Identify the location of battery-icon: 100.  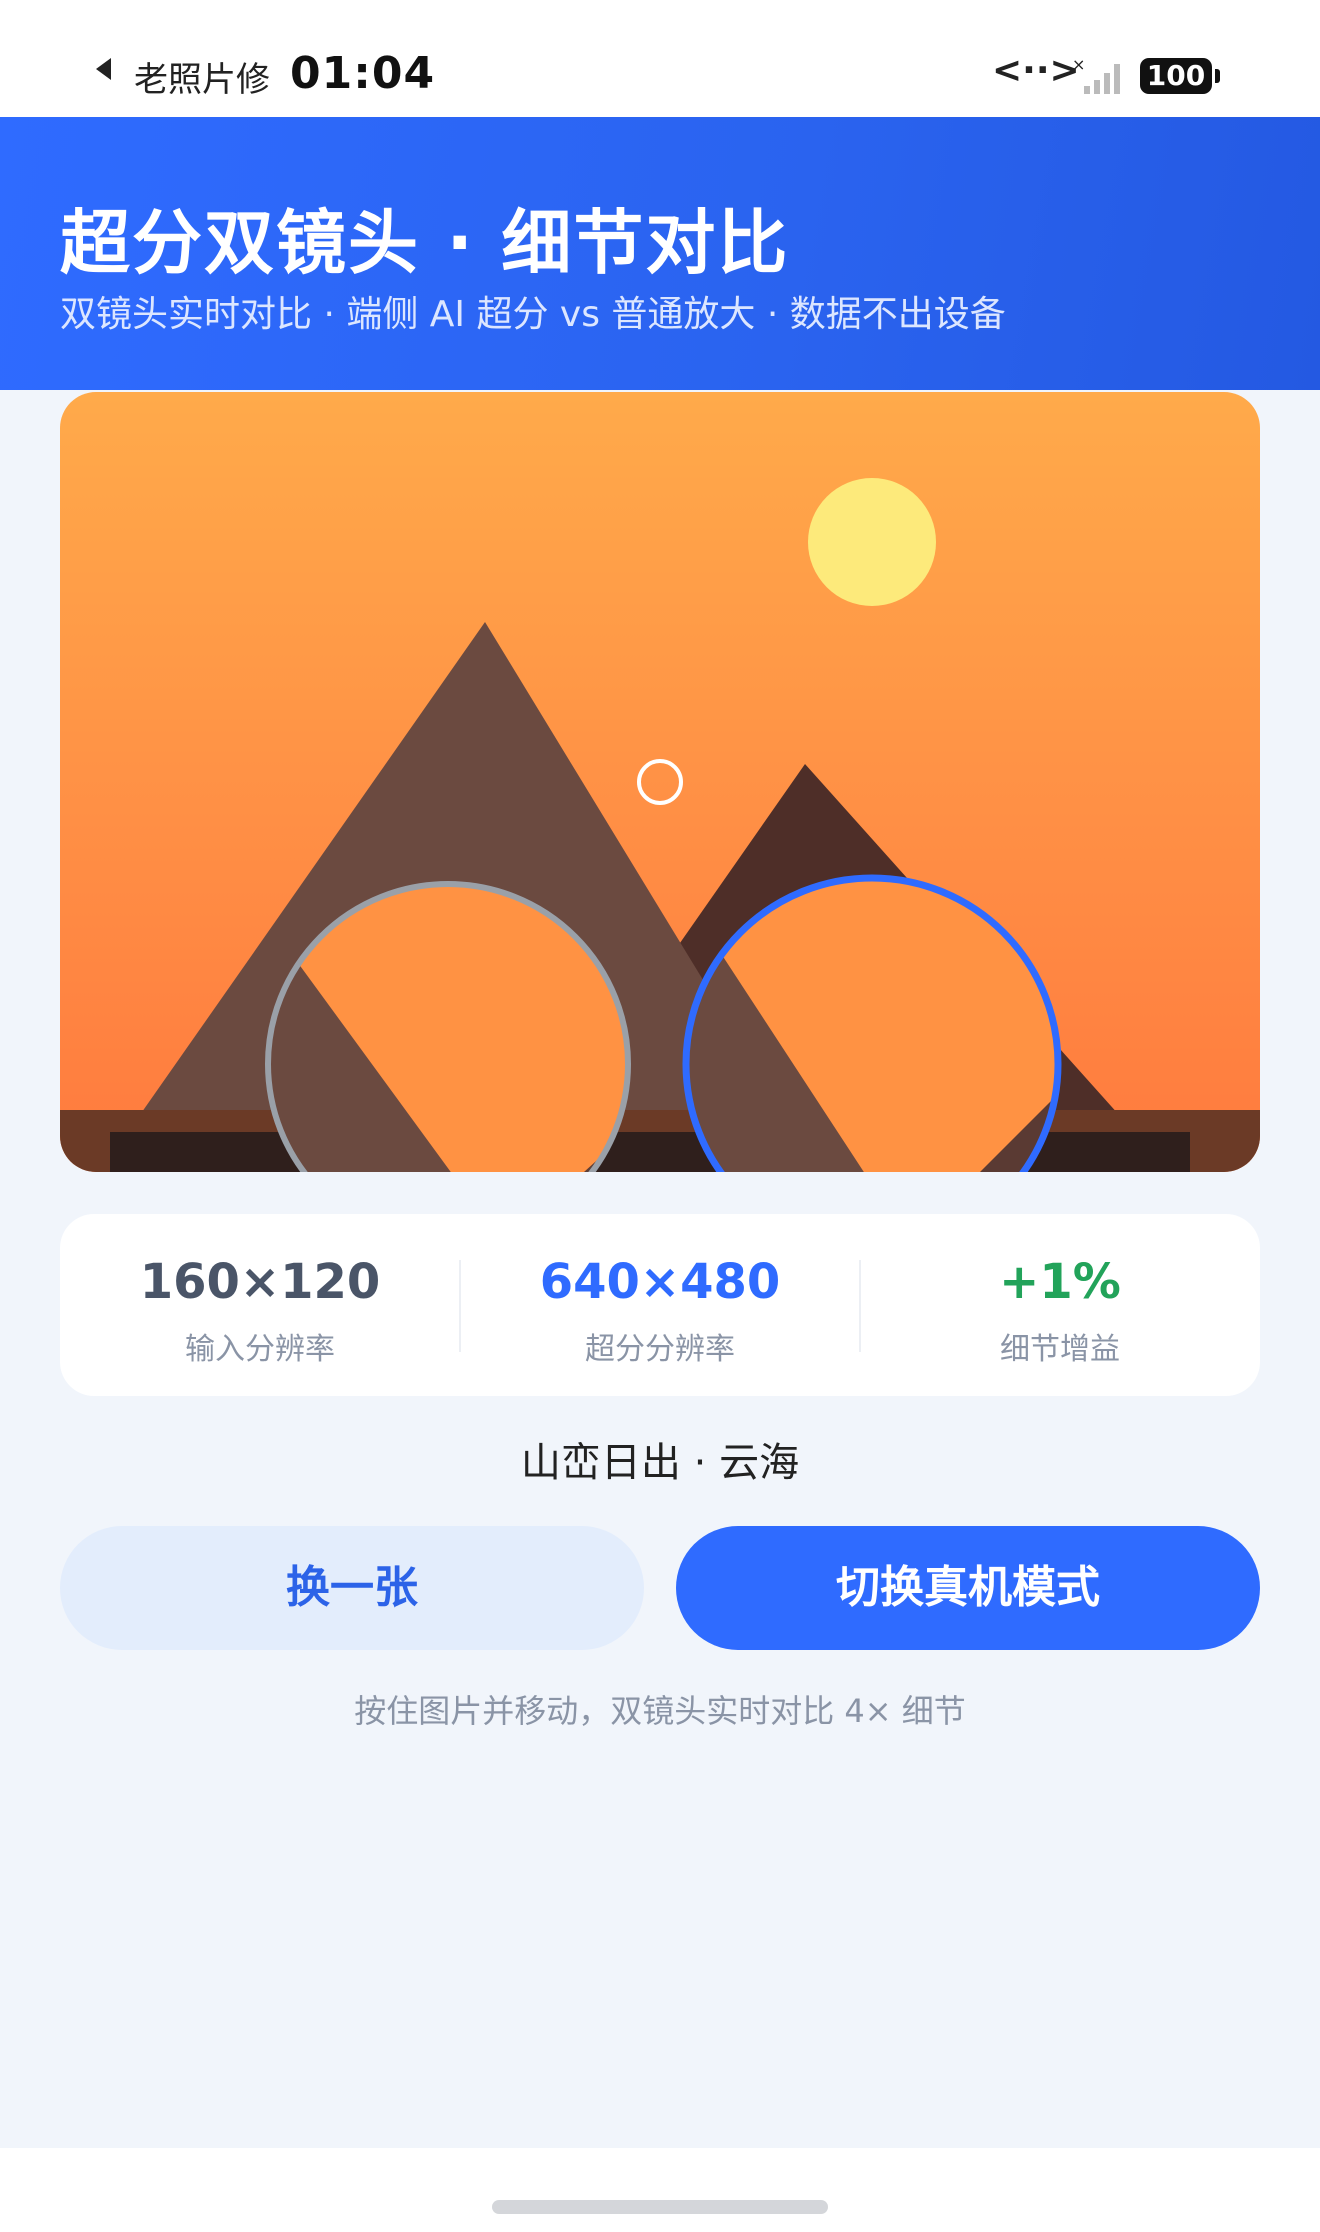
(1180, 76).